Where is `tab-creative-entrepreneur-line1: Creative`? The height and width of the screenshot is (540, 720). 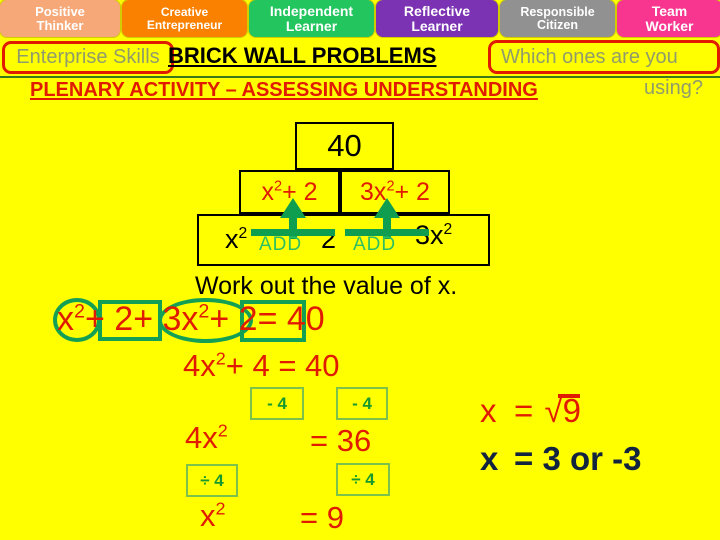 tab-creative-entrepreneur-line1: Creative is located at coordinates (184, 12).